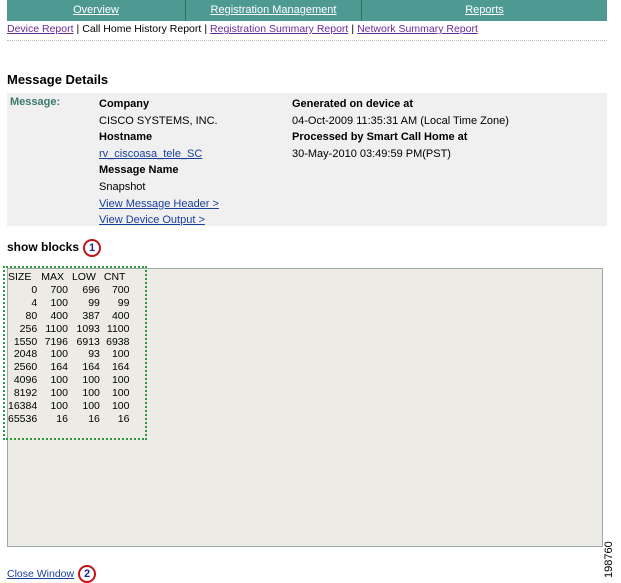 The image size is (621, 583). I want to click on page-title: Message Details, so click(58, 79).